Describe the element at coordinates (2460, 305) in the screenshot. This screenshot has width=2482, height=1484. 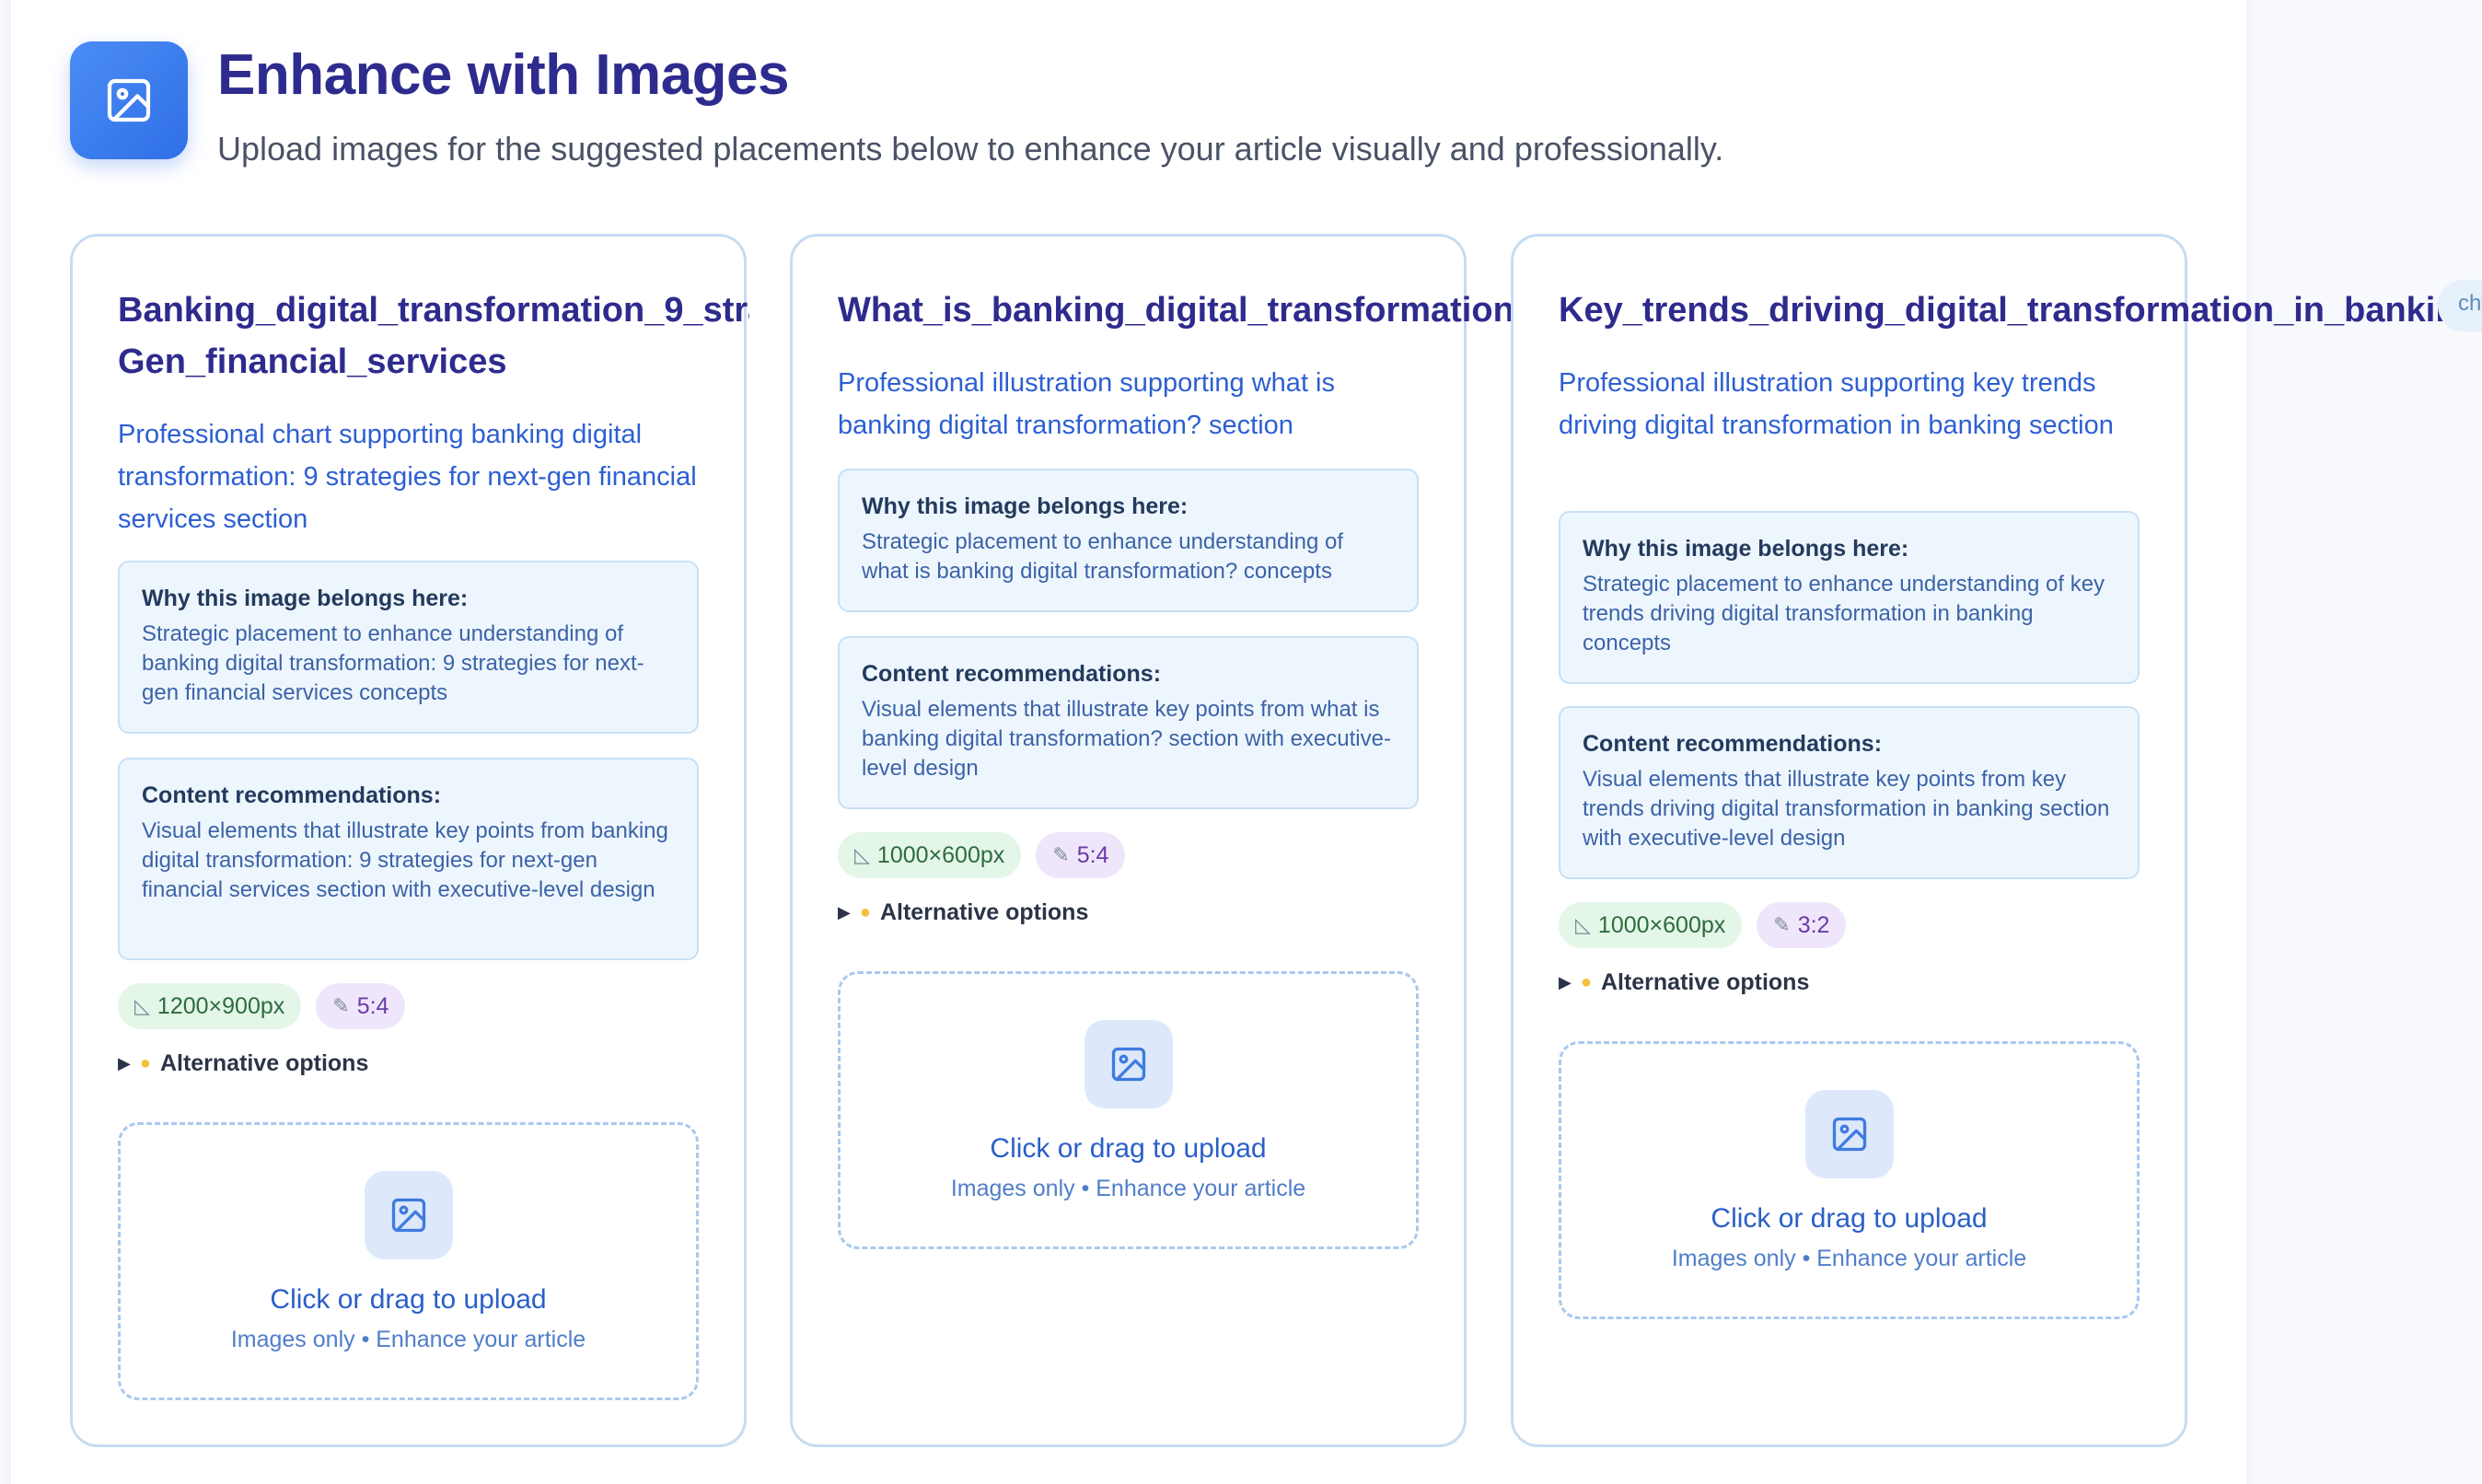
I see `overflow-badge: ch` at that location.